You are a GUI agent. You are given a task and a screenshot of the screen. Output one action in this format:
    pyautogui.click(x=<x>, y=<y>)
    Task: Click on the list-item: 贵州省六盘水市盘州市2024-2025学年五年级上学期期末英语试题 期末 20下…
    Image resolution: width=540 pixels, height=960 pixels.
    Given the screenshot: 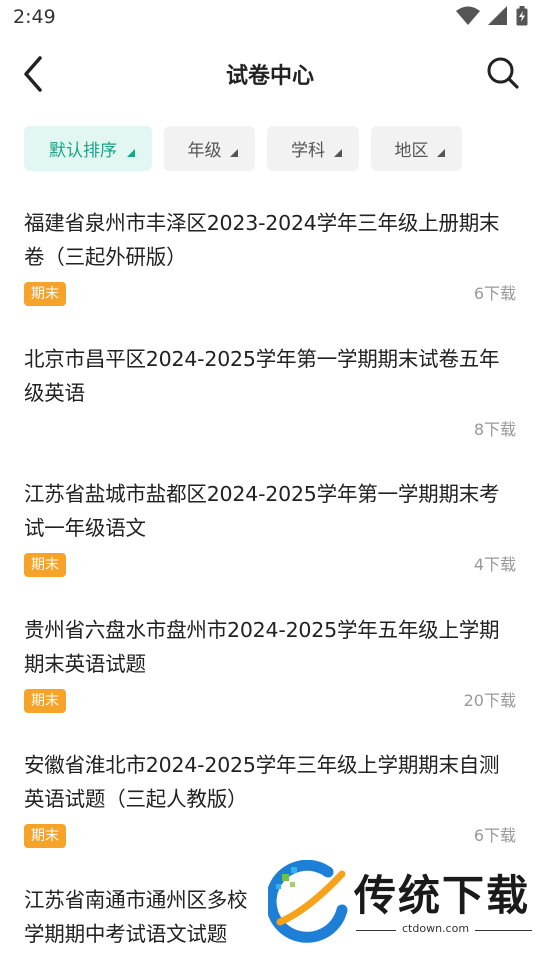 What is the action you would take?
    pyautogui.click(x=270, y=664)
    